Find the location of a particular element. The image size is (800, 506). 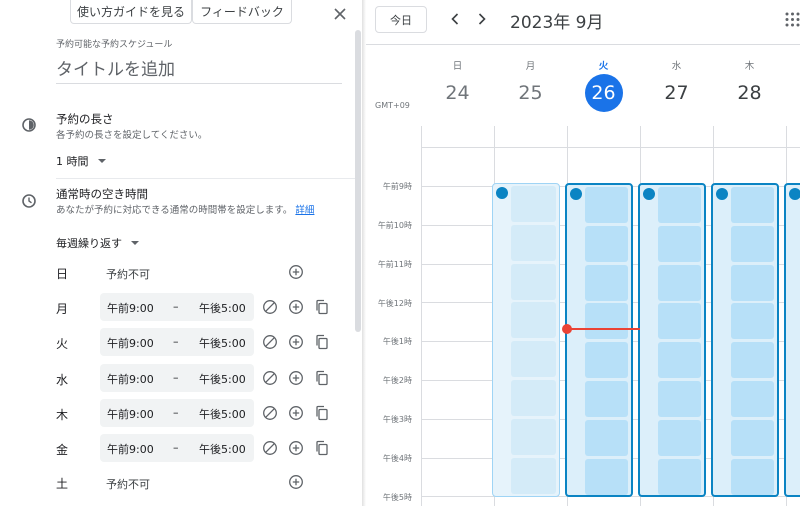

day-header-sun: 日 24 is located at coordinates (457, 85).